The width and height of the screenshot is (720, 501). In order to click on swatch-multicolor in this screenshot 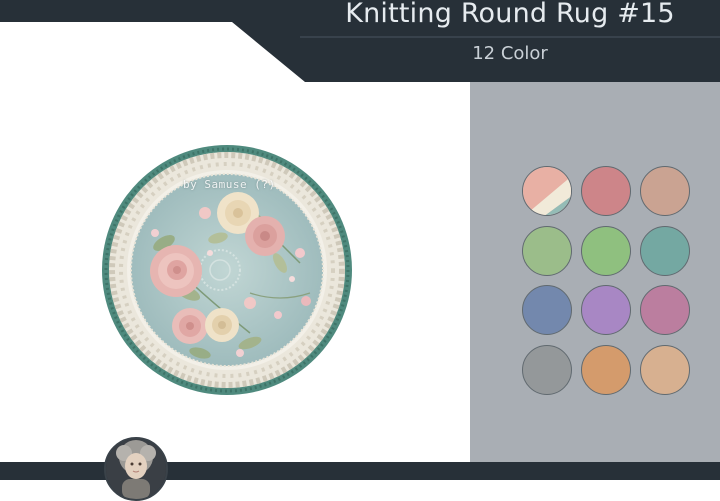, I will do `click(547, 191)`.